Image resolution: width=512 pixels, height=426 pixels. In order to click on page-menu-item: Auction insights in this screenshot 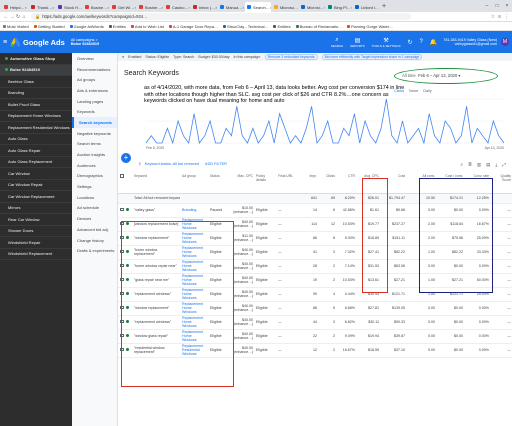, I will do `click(94, 154)`.